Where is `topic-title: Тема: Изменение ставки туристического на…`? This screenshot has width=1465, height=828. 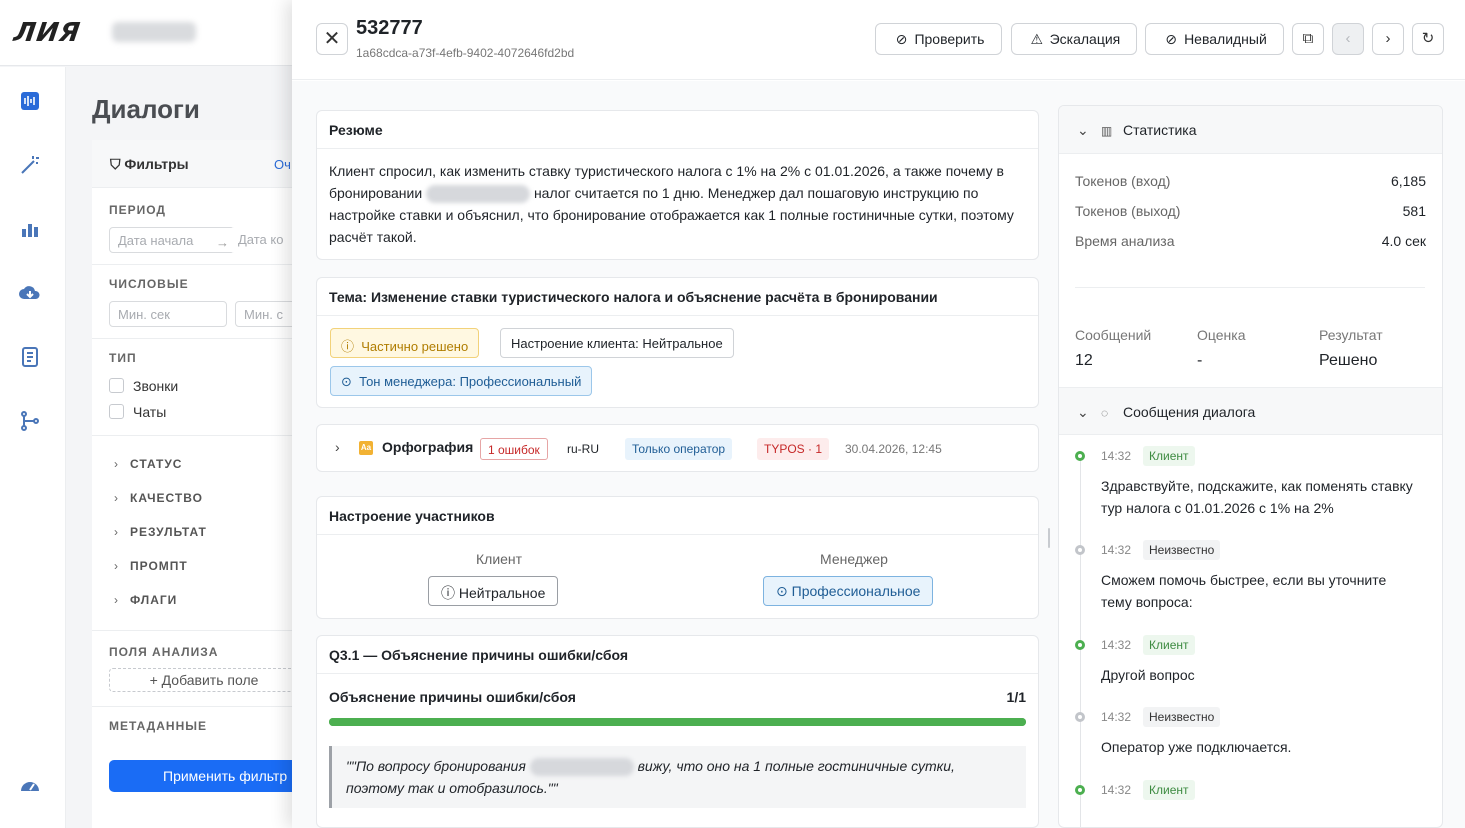
topic-title: Тема: Изменение ставки туристического на… is located at coordinates (677, 297).